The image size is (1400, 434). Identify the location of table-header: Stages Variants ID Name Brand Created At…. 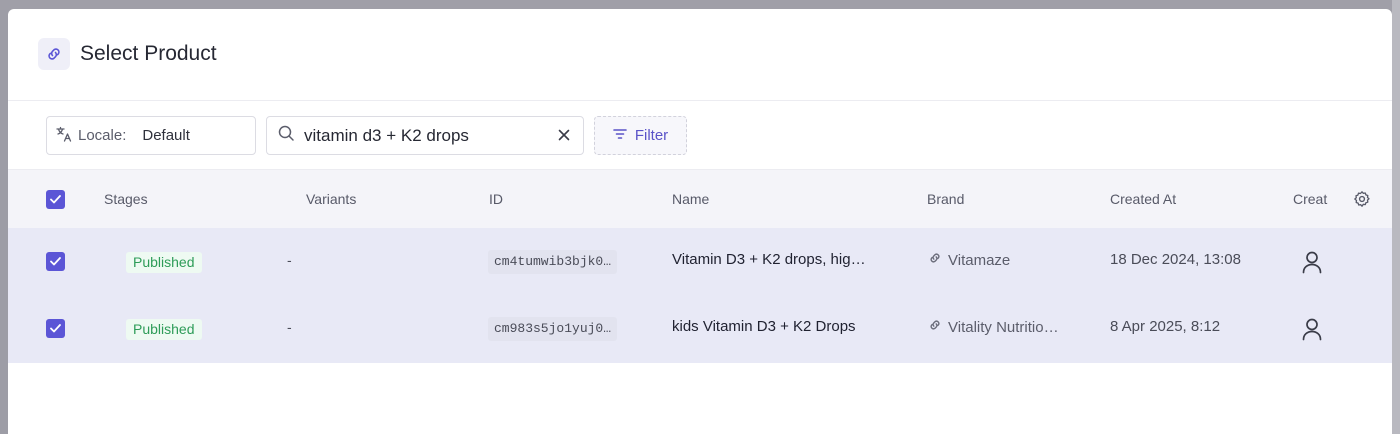
(700, 198).